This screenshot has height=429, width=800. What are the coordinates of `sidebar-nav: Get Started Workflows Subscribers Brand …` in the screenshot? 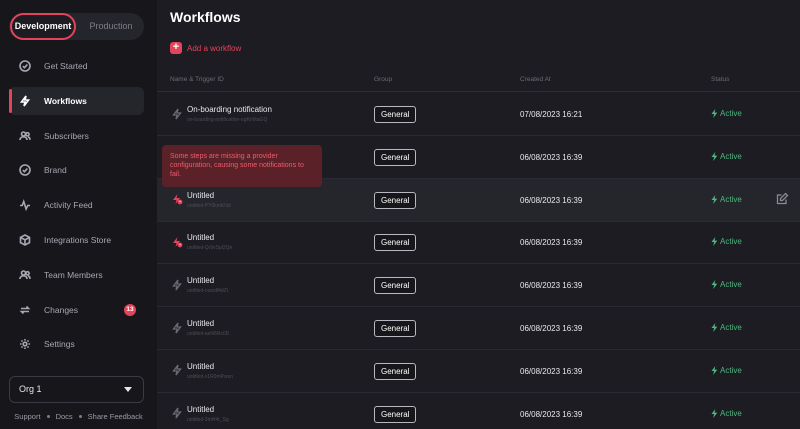 It's located at (76, 208).